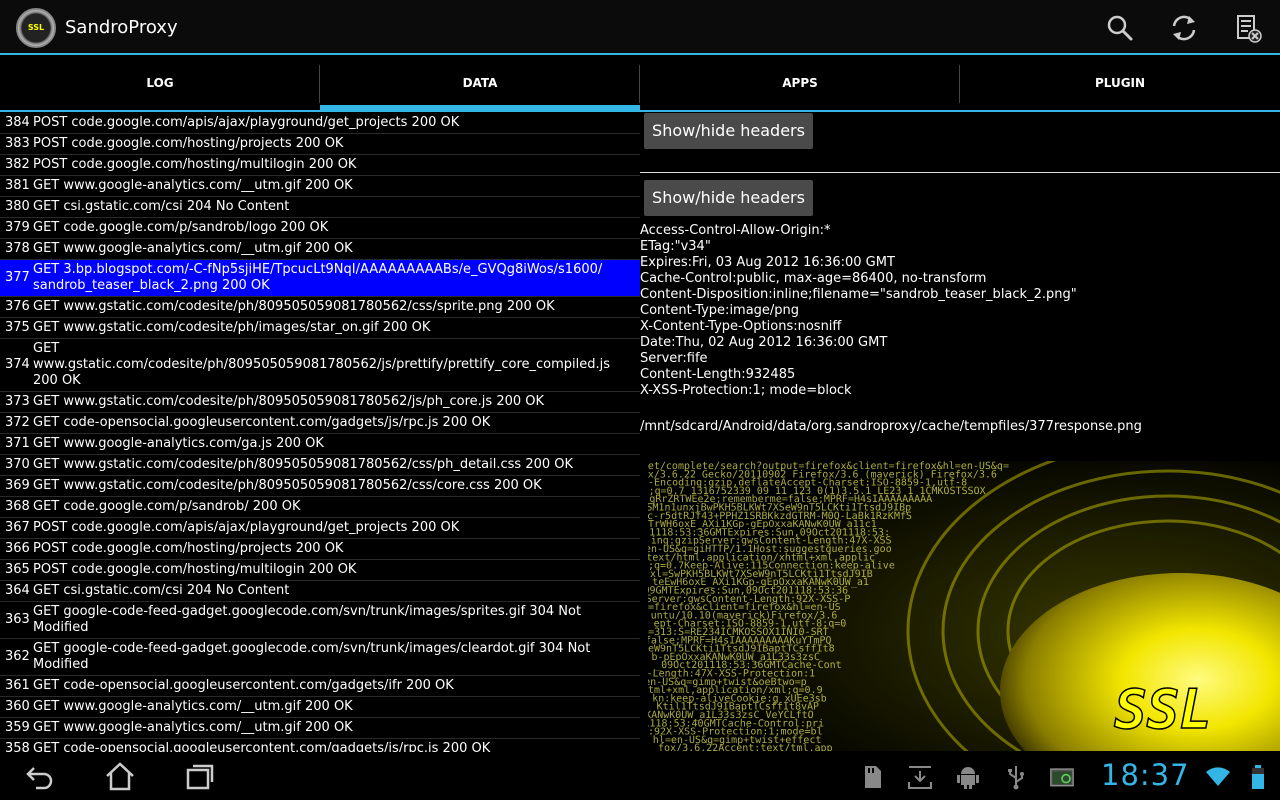 The height and width of the screenshot is (800, 1280). What do you see at coordinates (480, 107) in the screenshot?
I see `tab-selected-indicator` at bounding box center [480, 107].